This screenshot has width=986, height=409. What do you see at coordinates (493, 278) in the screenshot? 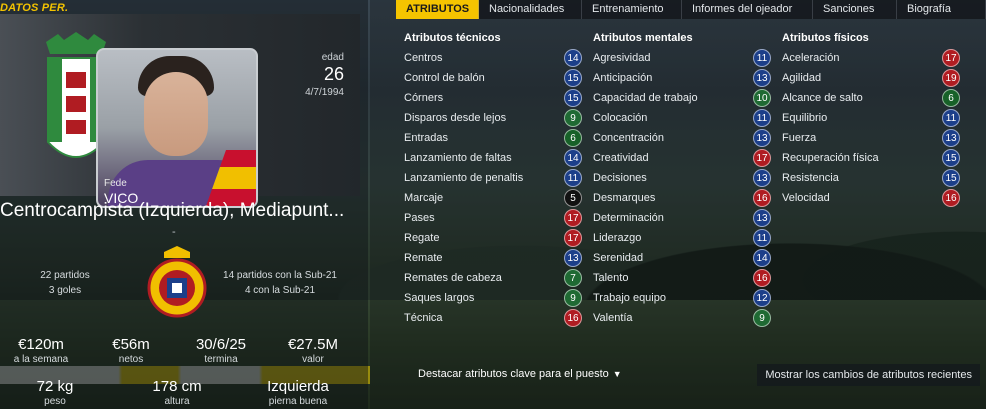
I see `attribute-row: Remates de cabeza 7` at bounding box center [493, 278].